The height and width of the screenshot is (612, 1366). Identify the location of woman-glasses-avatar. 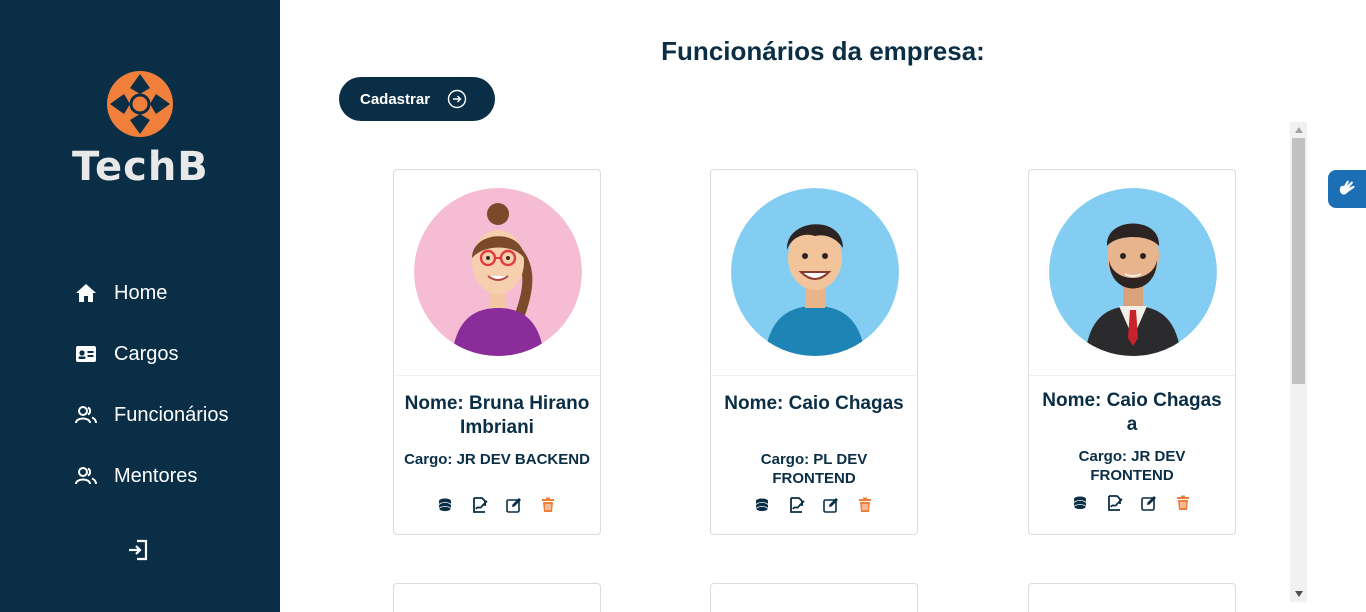
(498, 272).